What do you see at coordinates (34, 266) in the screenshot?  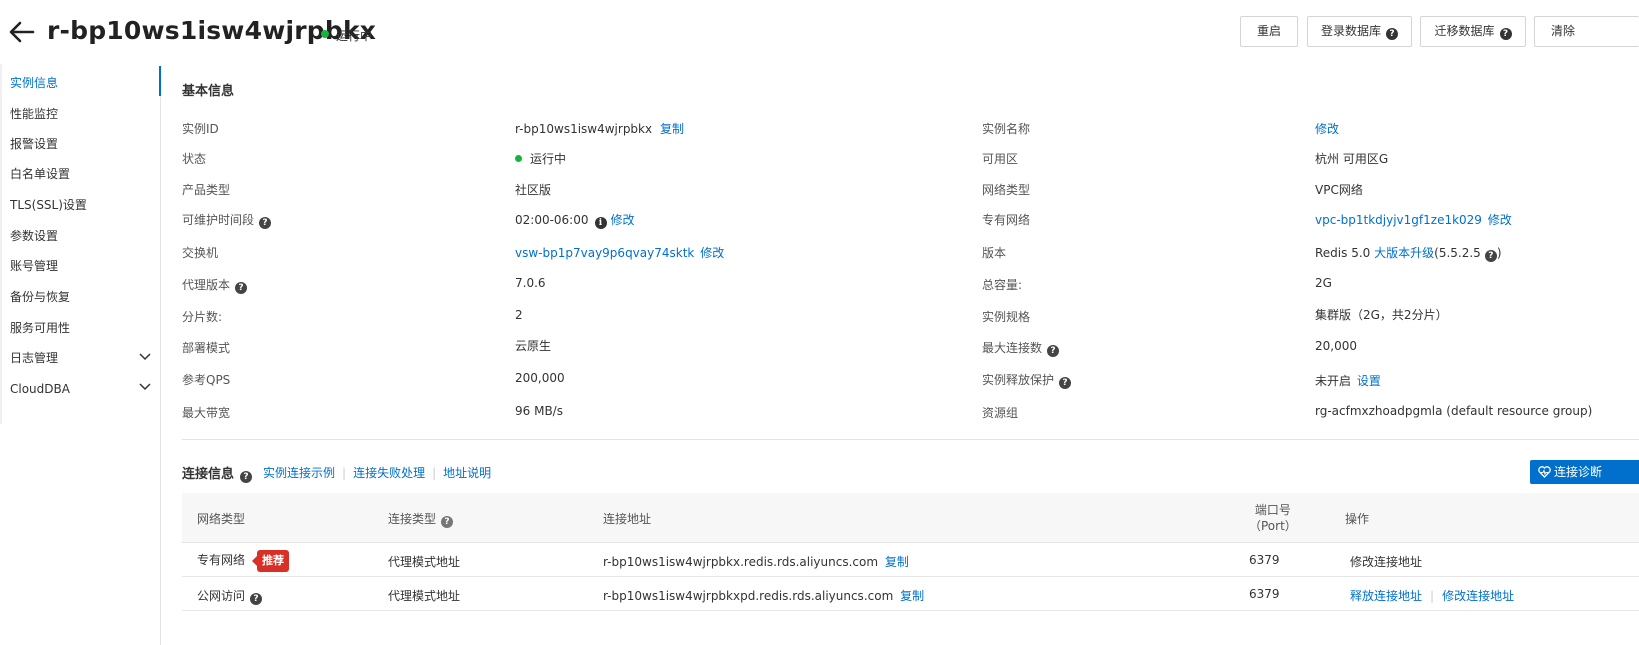 I see `sidebar-item-accounts: 账号管理` at bounding box center [34, 266].